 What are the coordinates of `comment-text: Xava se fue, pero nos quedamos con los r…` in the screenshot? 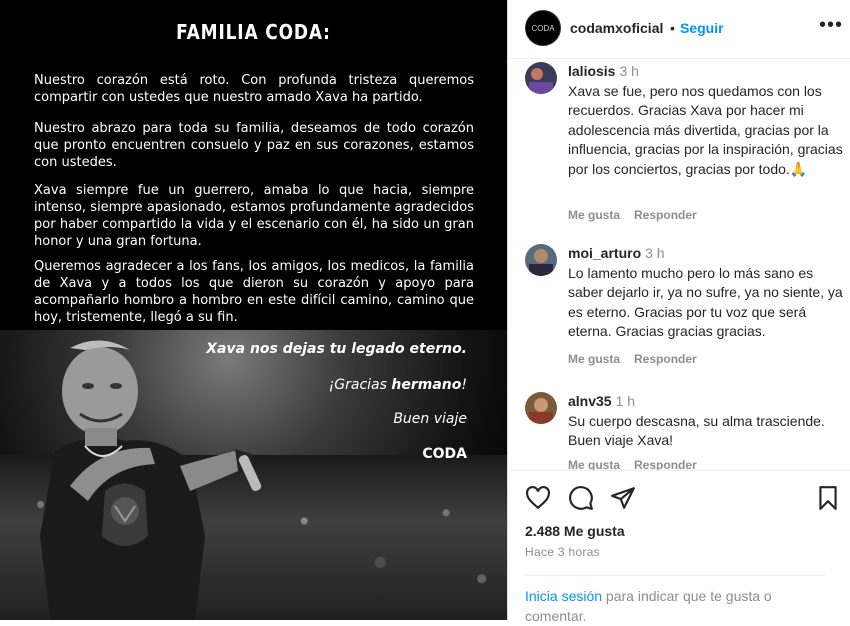 It's located at (705, 129).